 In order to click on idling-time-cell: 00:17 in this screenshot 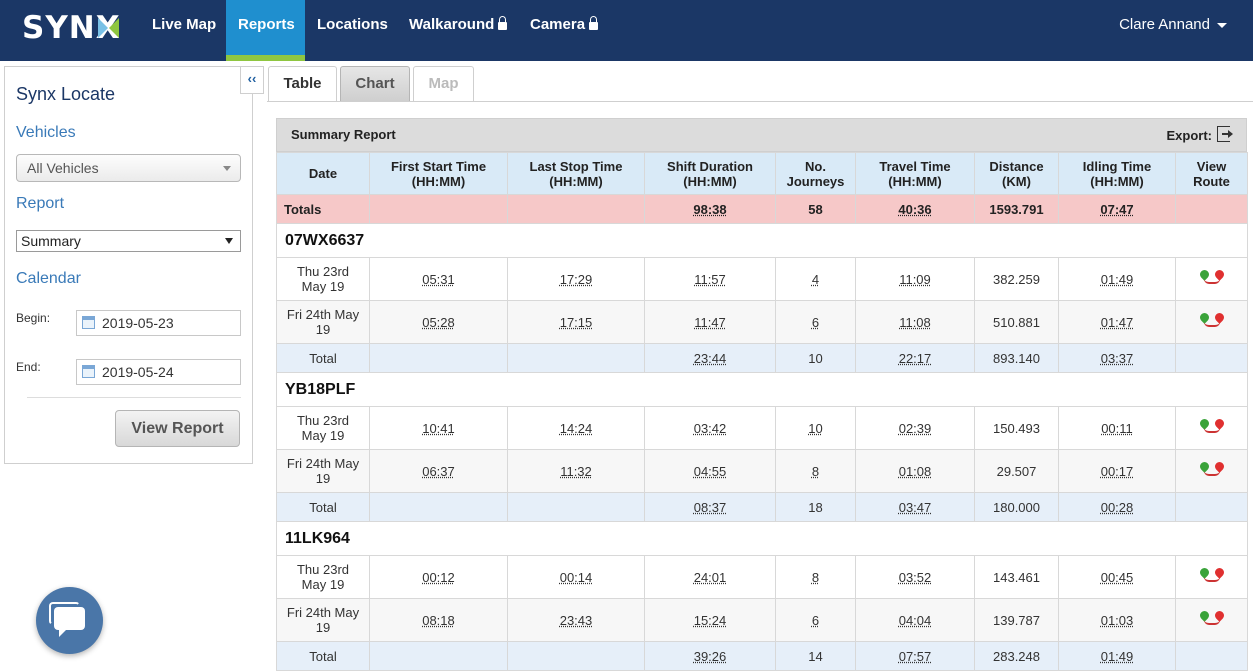, I will do `click(1117, 471)`.